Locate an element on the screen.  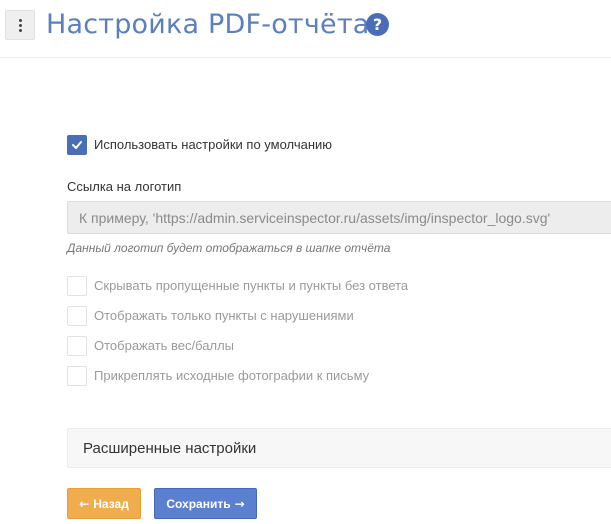
logo-link-input is located at coordinates (339, 217).